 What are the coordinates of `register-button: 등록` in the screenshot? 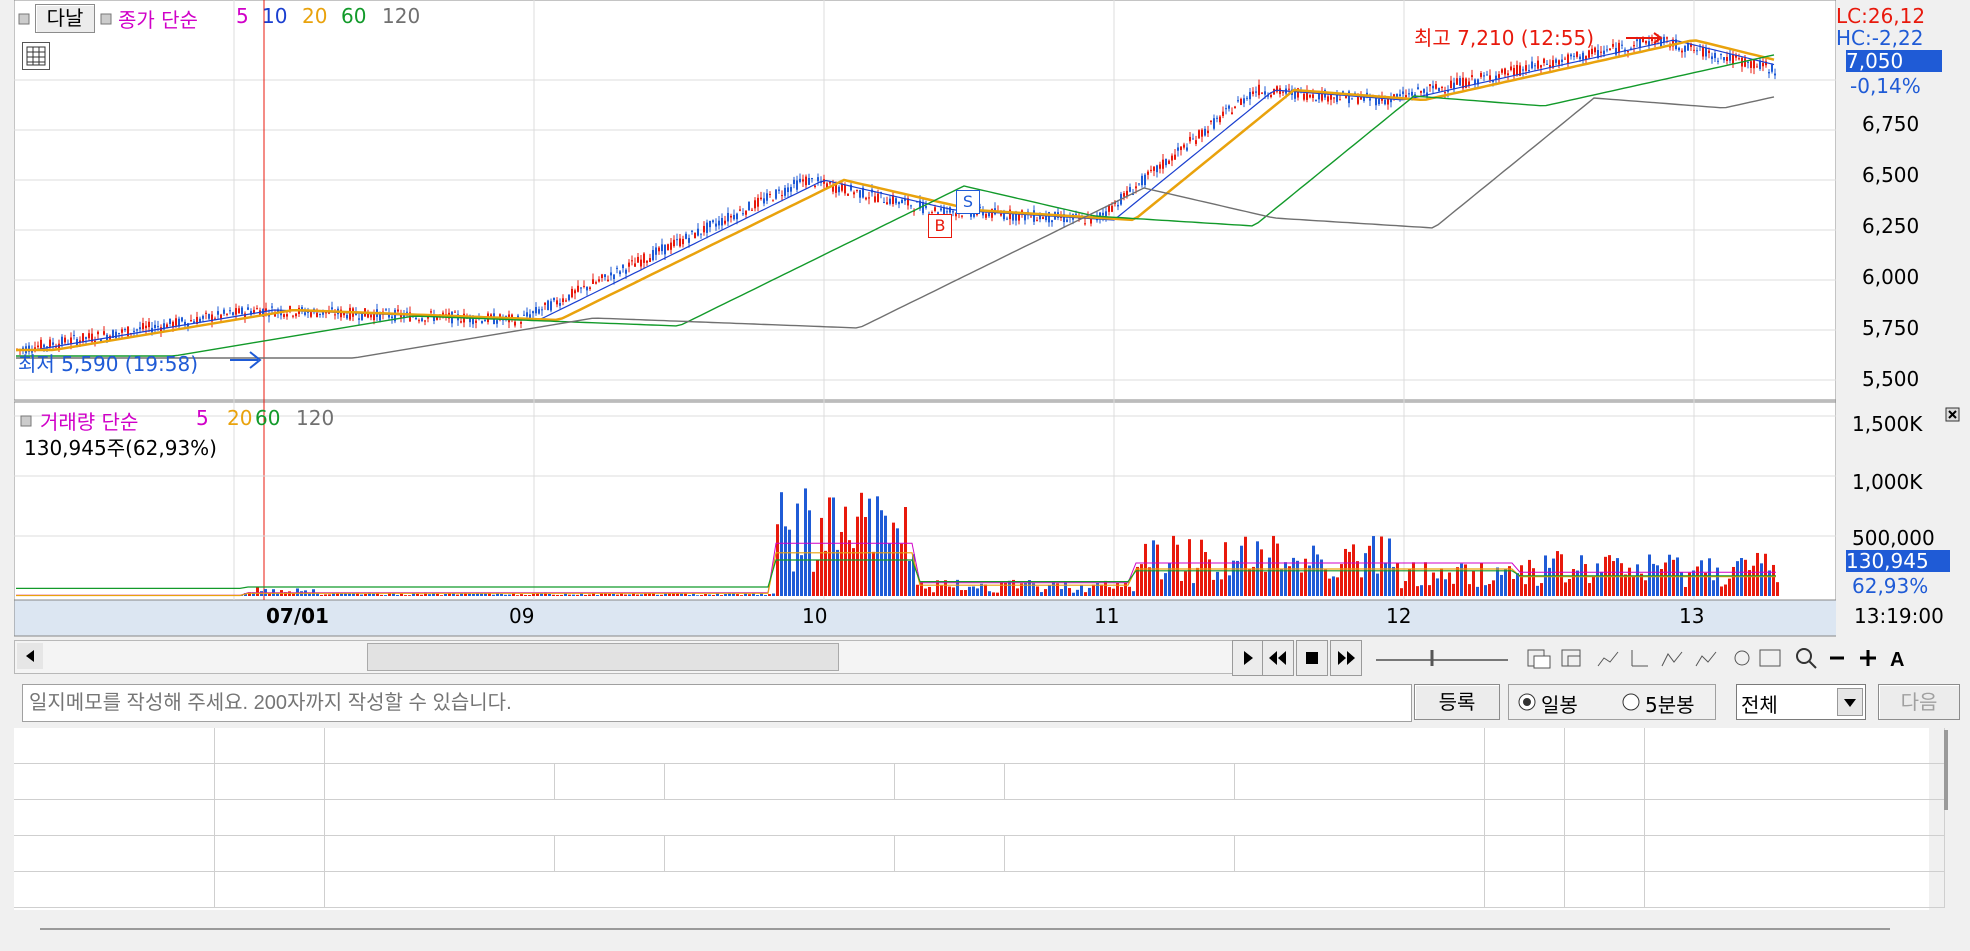 It's located at (1457, 702).